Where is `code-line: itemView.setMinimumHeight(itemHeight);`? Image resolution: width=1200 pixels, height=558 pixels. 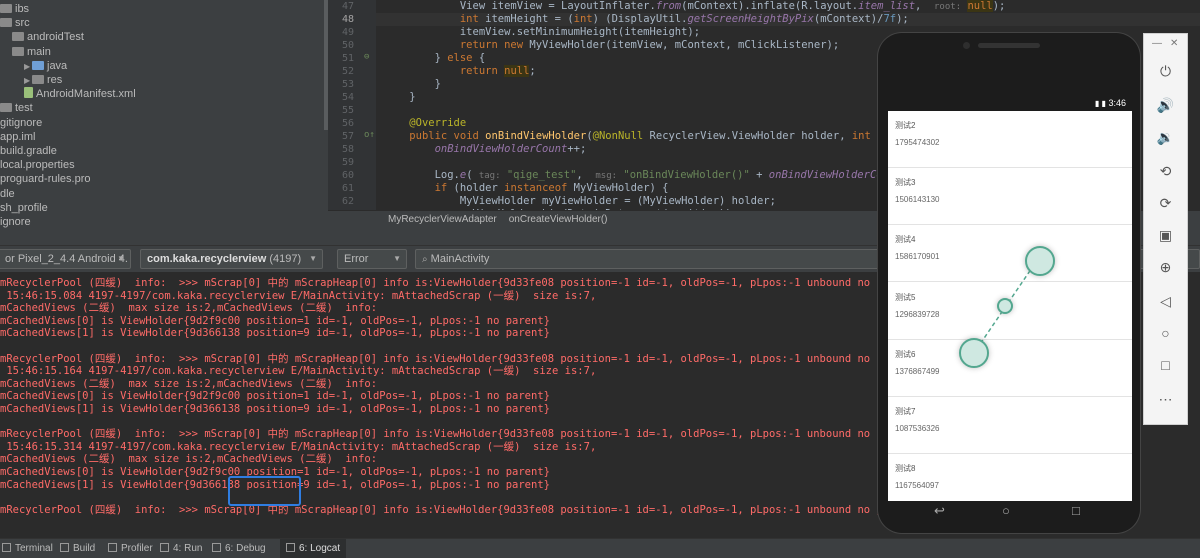
code-line: itemView.setMinimumHeight(itemHeight); is located at coordinates (542, 32).